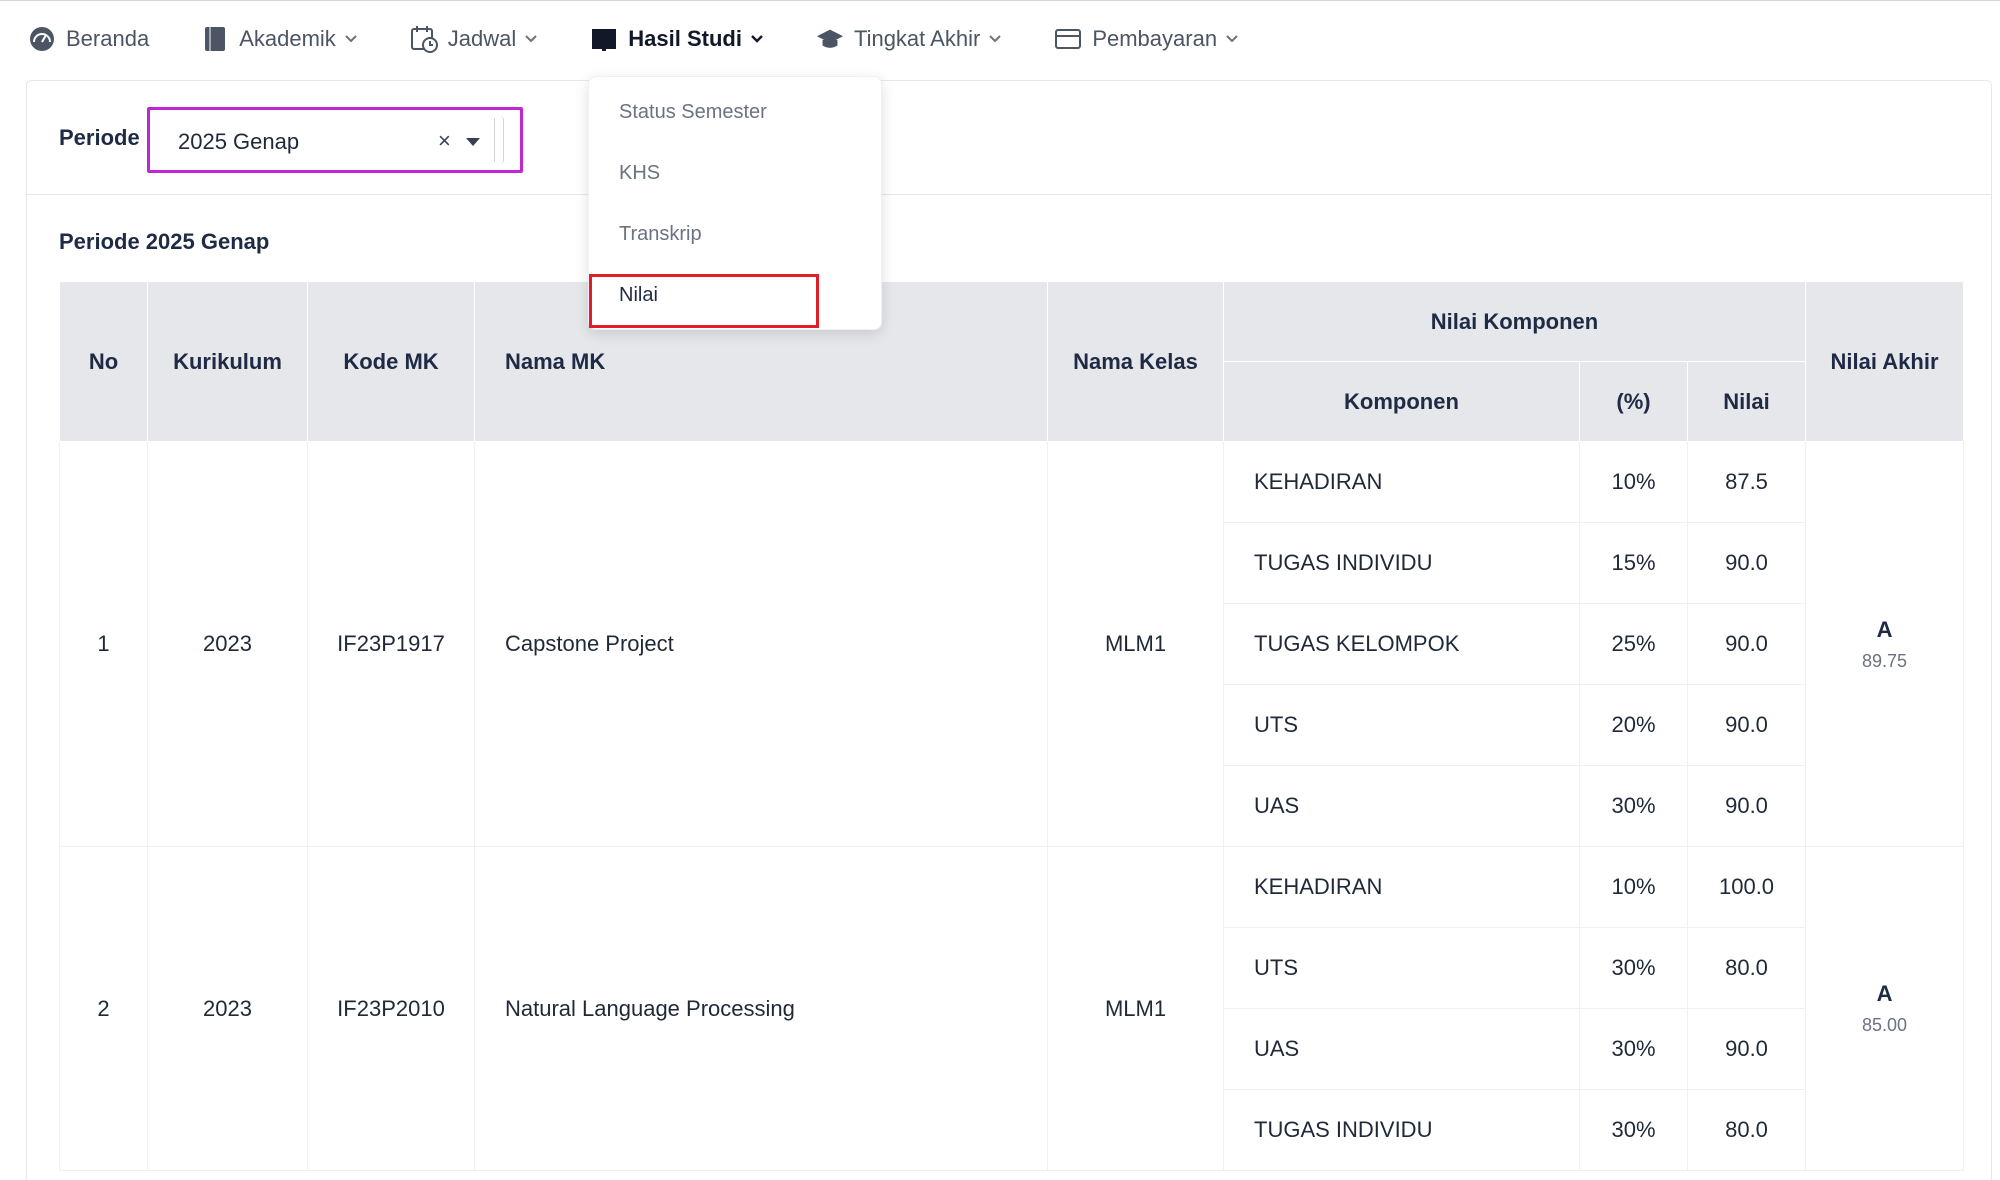 Image resolution: width=2000 pixels, height=1180 pixels. Describe the element at coordinates (1885, 361) in the screenshot. I see `header-nilai-akhir: Nilai Akhir` at that location.